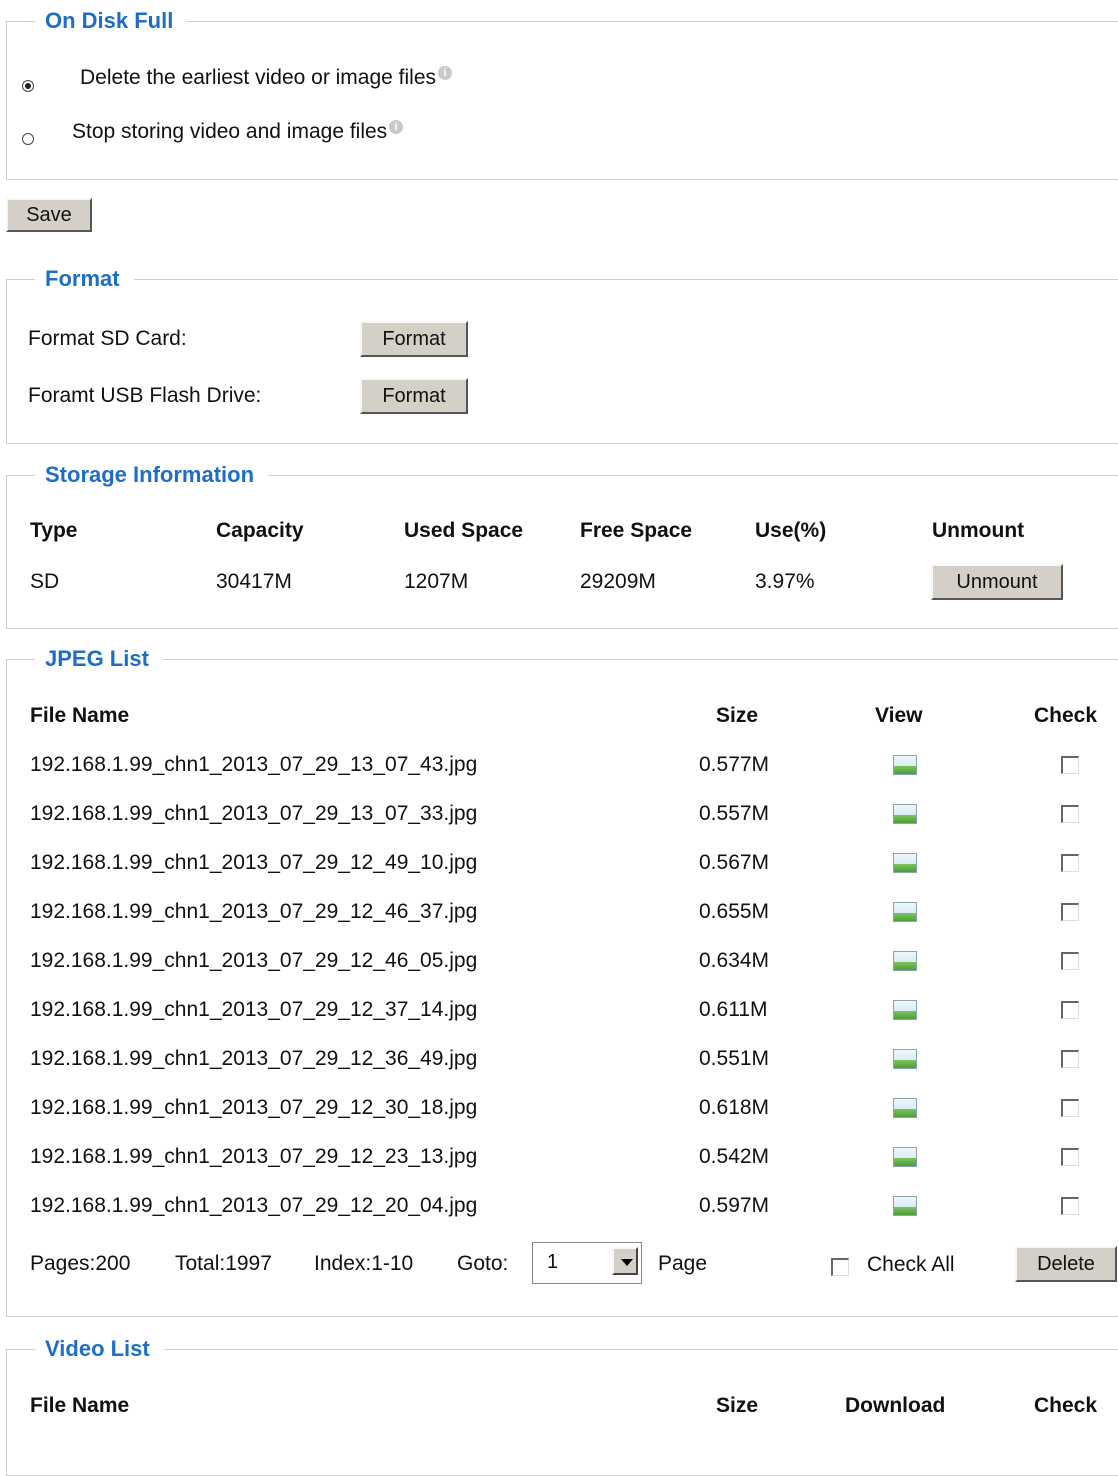  What do you see at coordinates (436, 581) in the screenshot?
I see `storage-used-value: 1207M` at bounding box center [436, 581].